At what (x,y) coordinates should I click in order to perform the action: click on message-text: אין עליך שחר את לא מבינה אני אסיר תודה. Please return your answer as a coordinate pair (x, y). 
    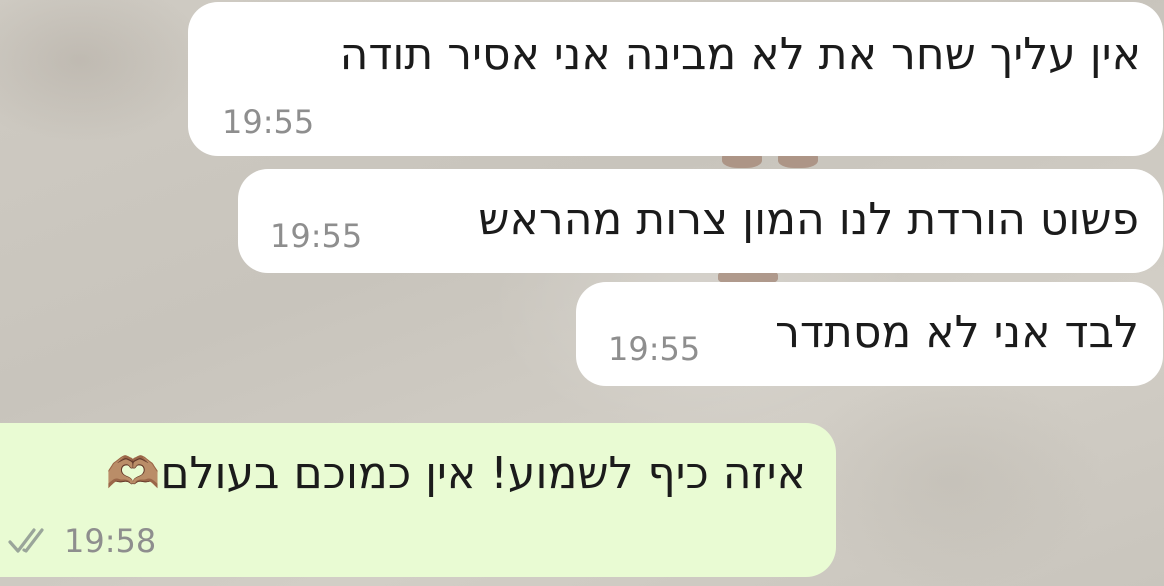
    Looking at the image, I should click on (740, 54).